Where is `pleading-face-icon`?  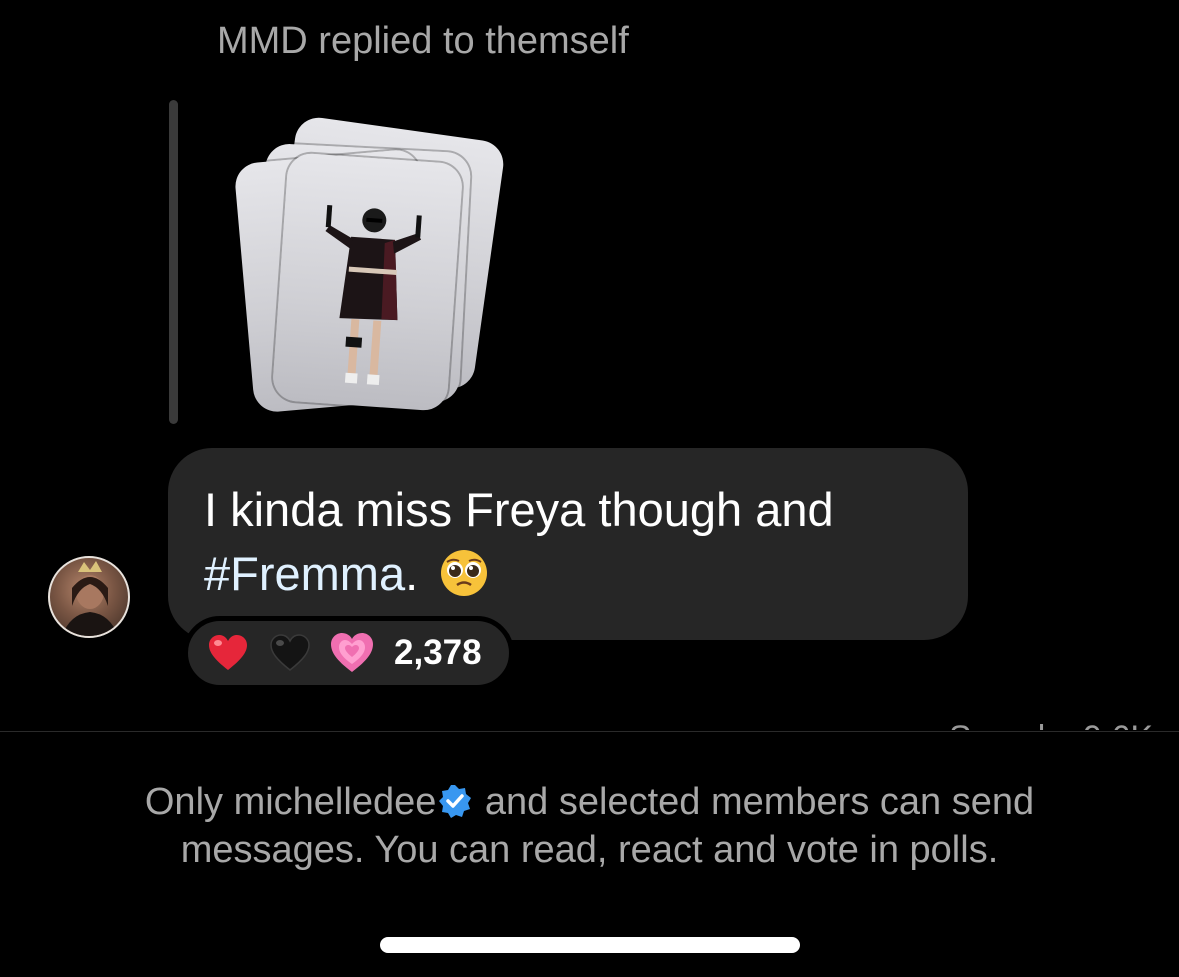
pleading-face-icon is located at coordinates (464, 573).